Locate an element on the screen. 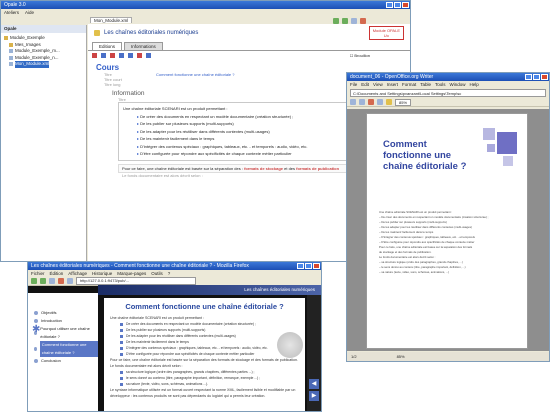 This screenshot has height=412, width=550. redo-icon is located at coordinates (130, 55).